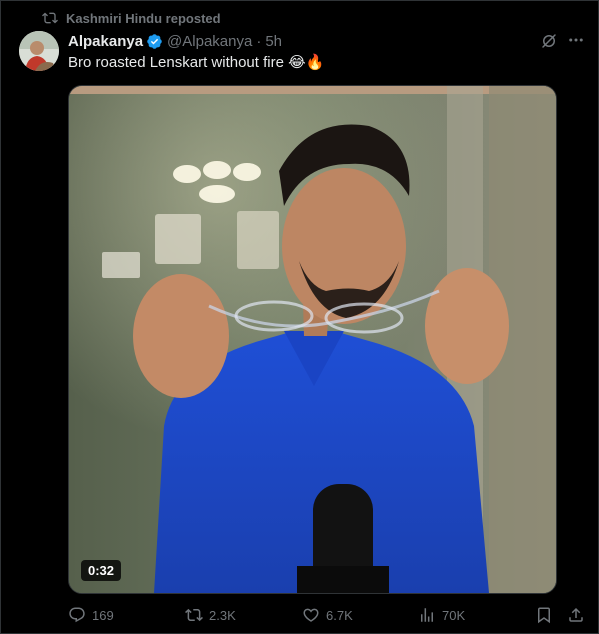 The image size is (599, 634). I want to click on tweet-header: Alpakanya @Alpakanya · 5h, so click(175, 41).